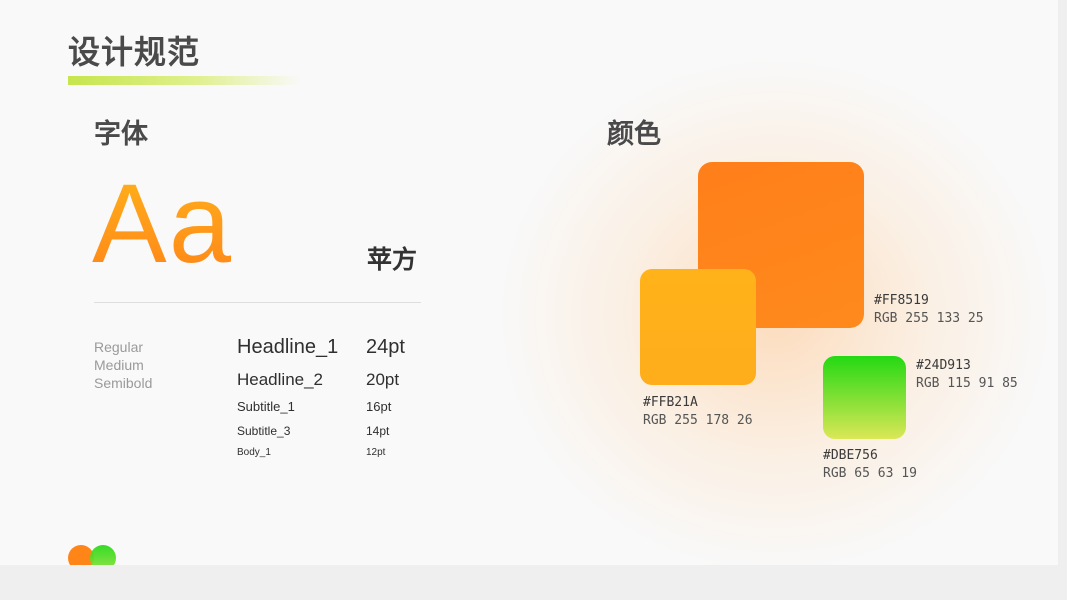  What do you see at coordinates (378, 431) in the screenshot?
I see `type-style-size: 14pt` at bounding box center [378, 431].